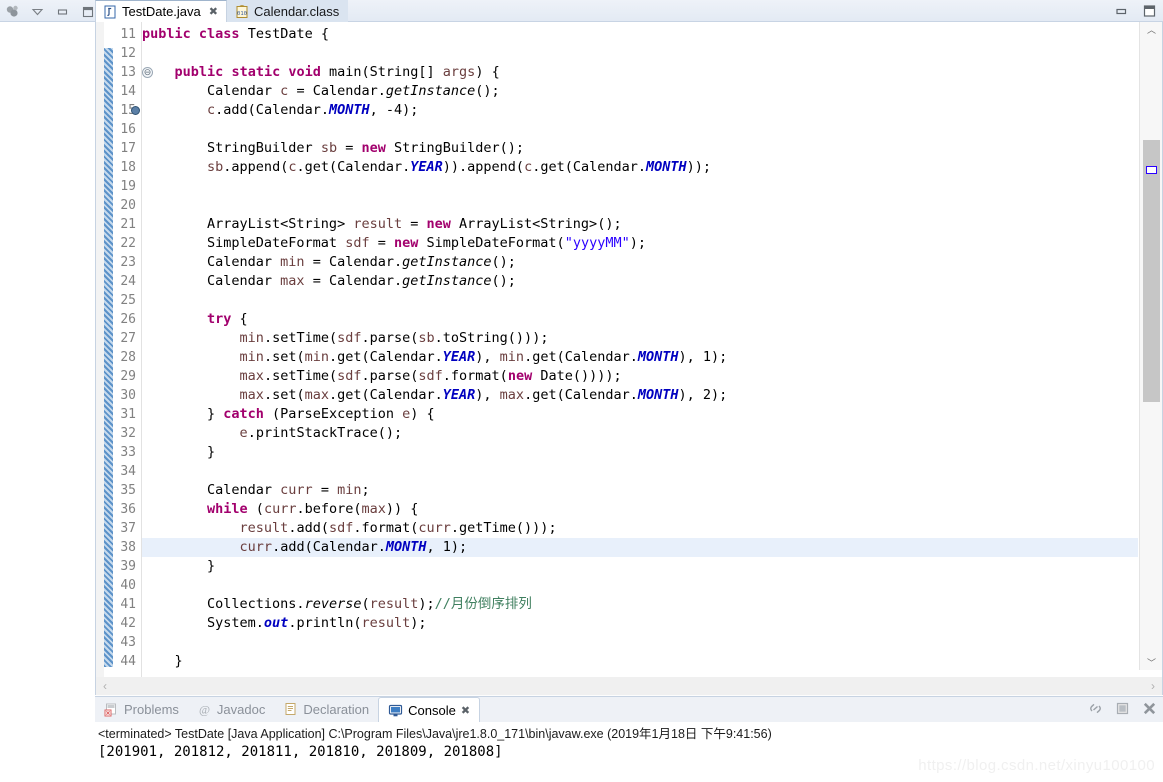  What do you see at coordinates (128, 72) in the screenshot?
I see `line-number: 13` at bounding box center [128, 72].